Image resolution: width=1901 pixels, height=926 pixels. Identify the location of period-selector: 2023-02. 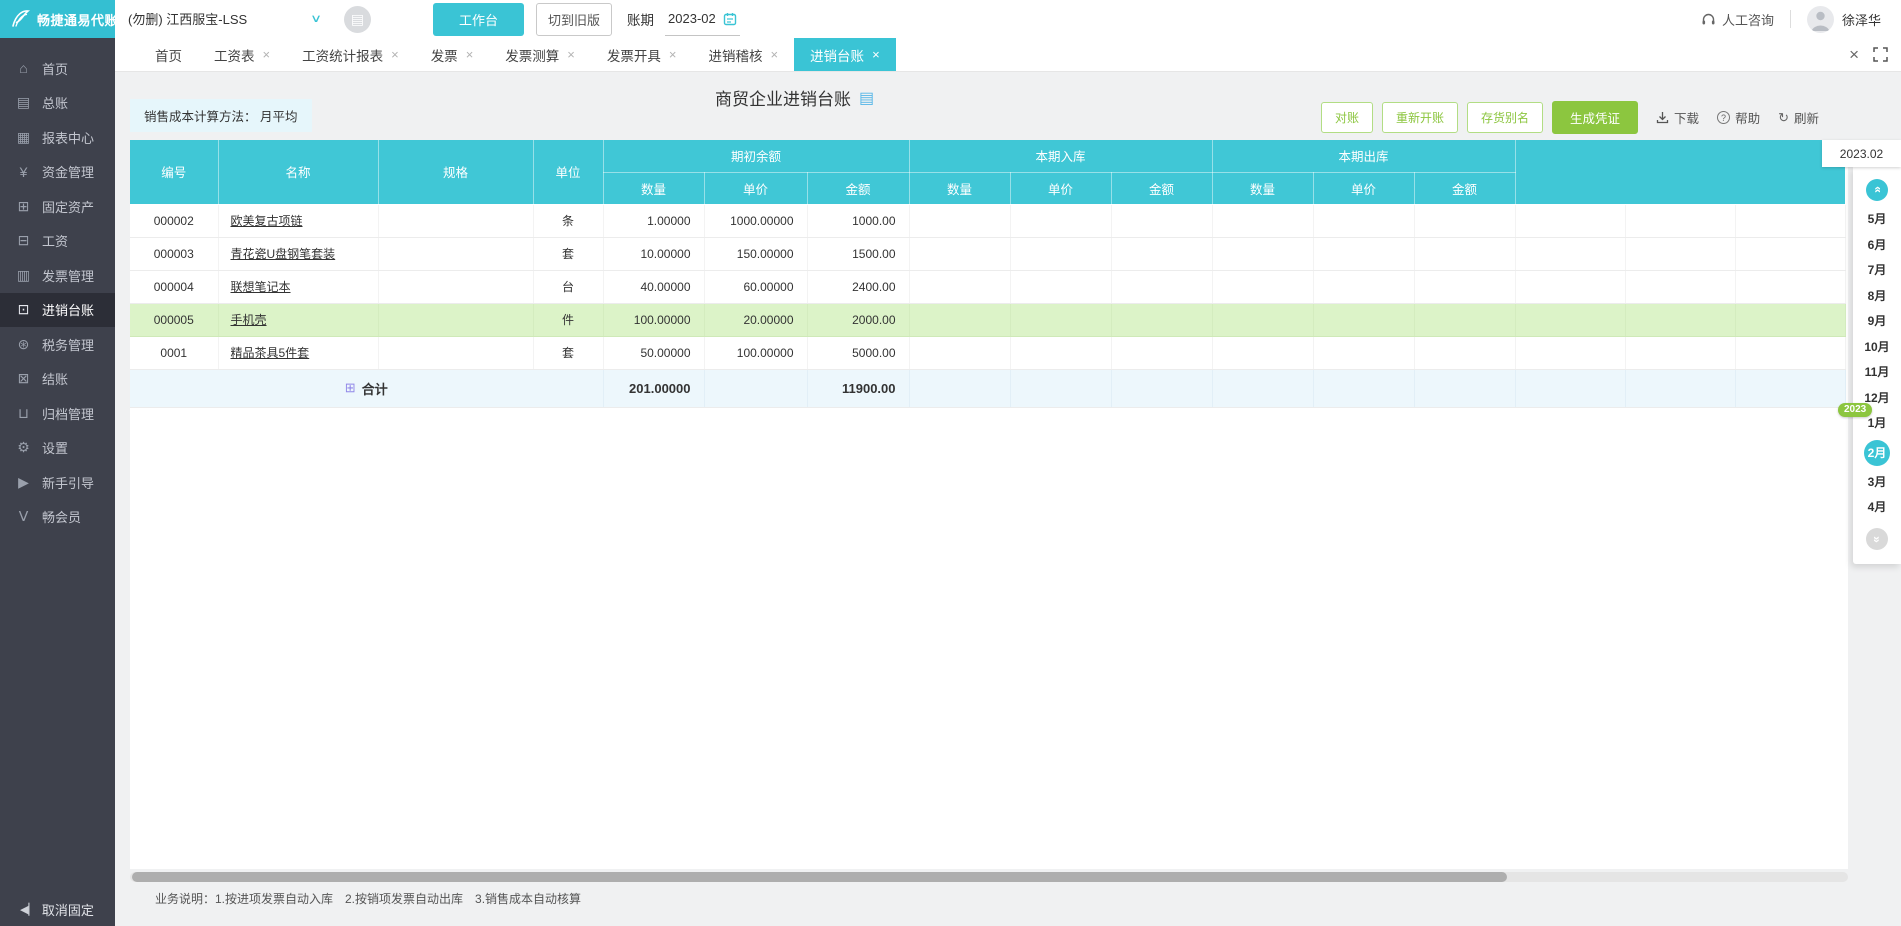
(702, 19).